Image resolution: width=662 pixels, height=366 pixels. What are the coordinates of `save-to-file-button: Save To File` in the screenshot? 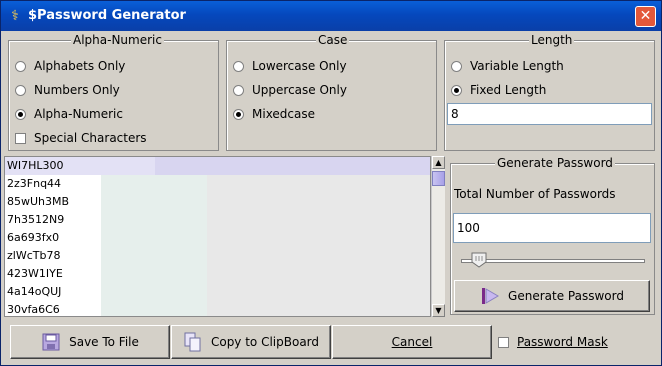 It's located at (90, 342).